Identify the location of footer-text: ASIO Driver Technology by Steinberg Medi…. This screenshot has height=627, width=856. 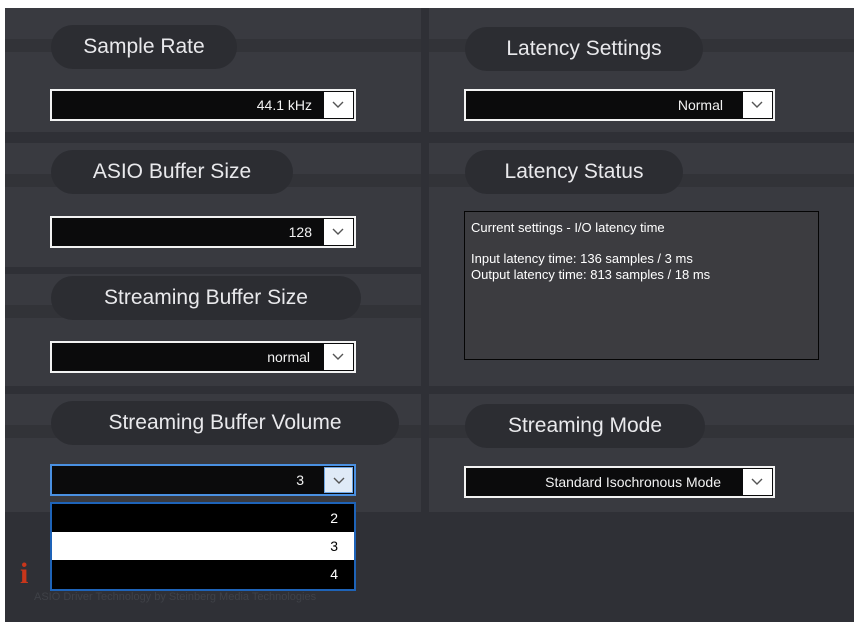
(175, 597).